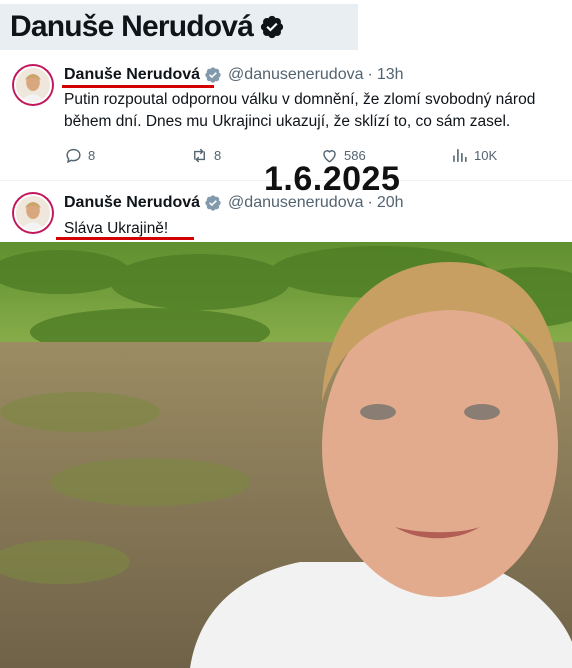 The width and height of the screenshot is (572, 668). Describe the element at coordinates (132, 26) in the screenshot. I see `profile-name-large: Danuše Nerudová` at that location.